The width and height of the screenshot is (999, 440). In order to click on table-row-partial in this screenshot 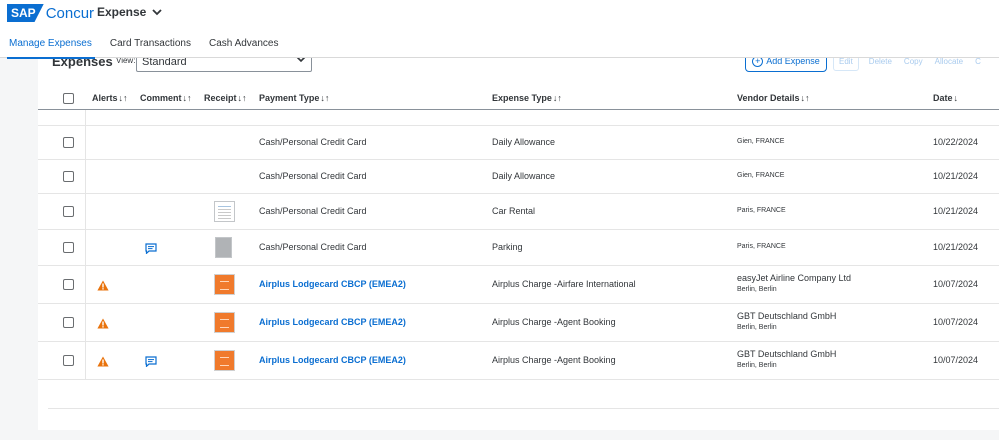, I will do `click(518, 118)`.